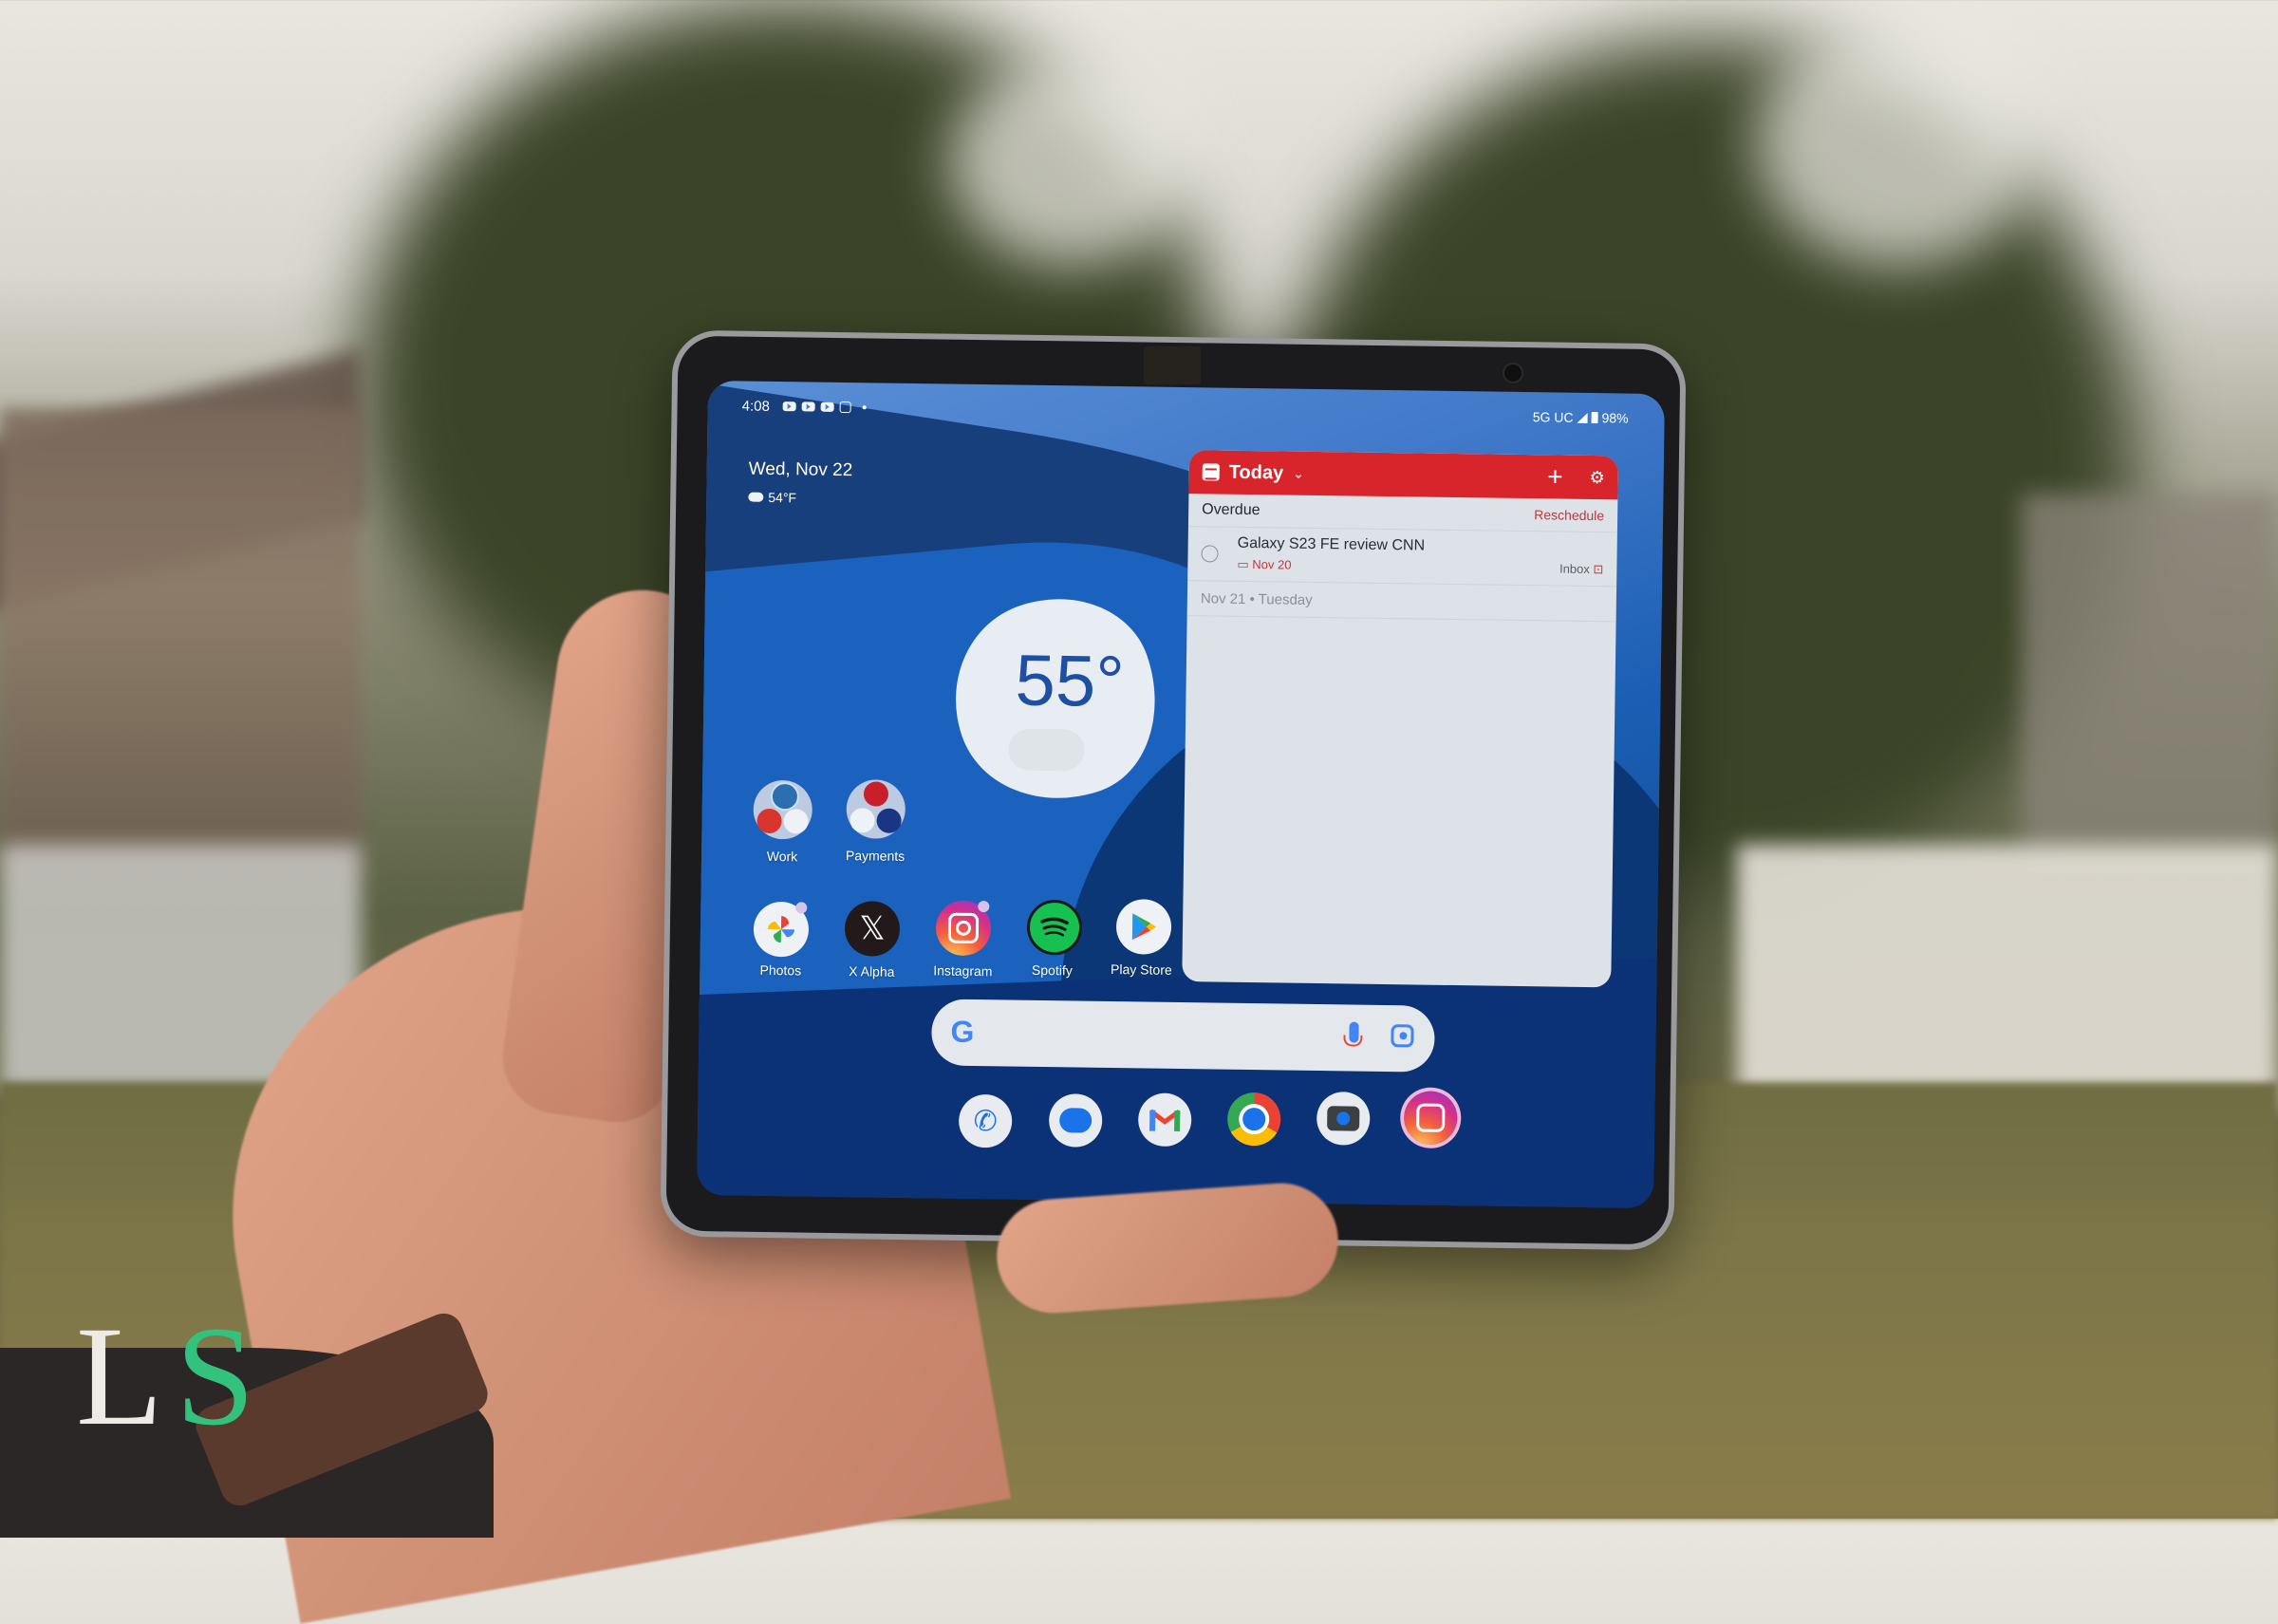 The width and height of the screenshot is (2278, 1624). I want to click on folder-label: Payments, so click(875, 856).